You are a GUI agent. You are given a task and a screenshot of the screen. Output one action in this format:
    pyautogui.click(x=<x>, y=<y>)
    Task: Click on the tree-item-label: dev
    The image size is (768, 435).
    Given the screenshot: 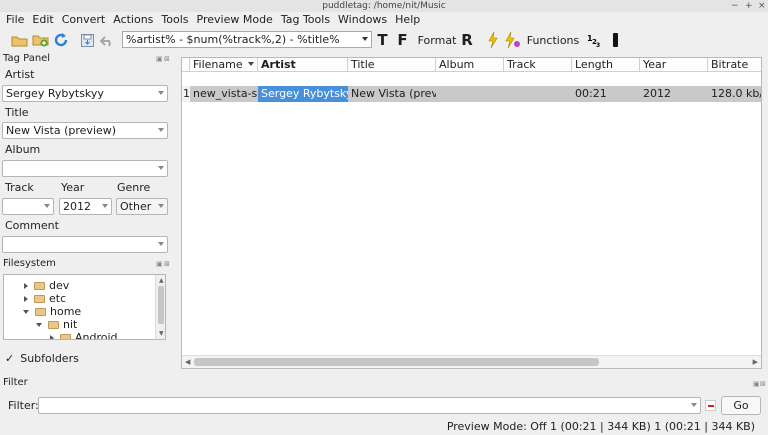 What is the action you would take?
    pyautogui.click(x=59, y=285)
    